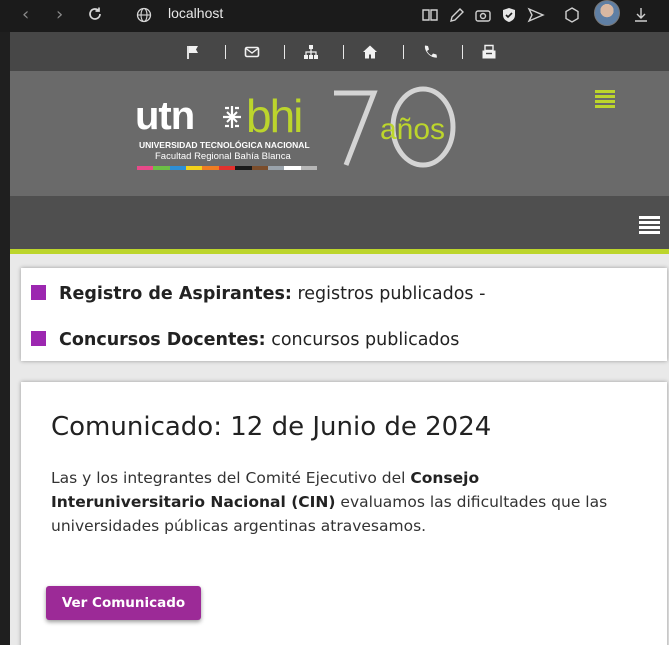 This screenshot has width=669, height=645. I want to click on list-item: Concursos Docentes: concursos publicados, so click(245, 340).